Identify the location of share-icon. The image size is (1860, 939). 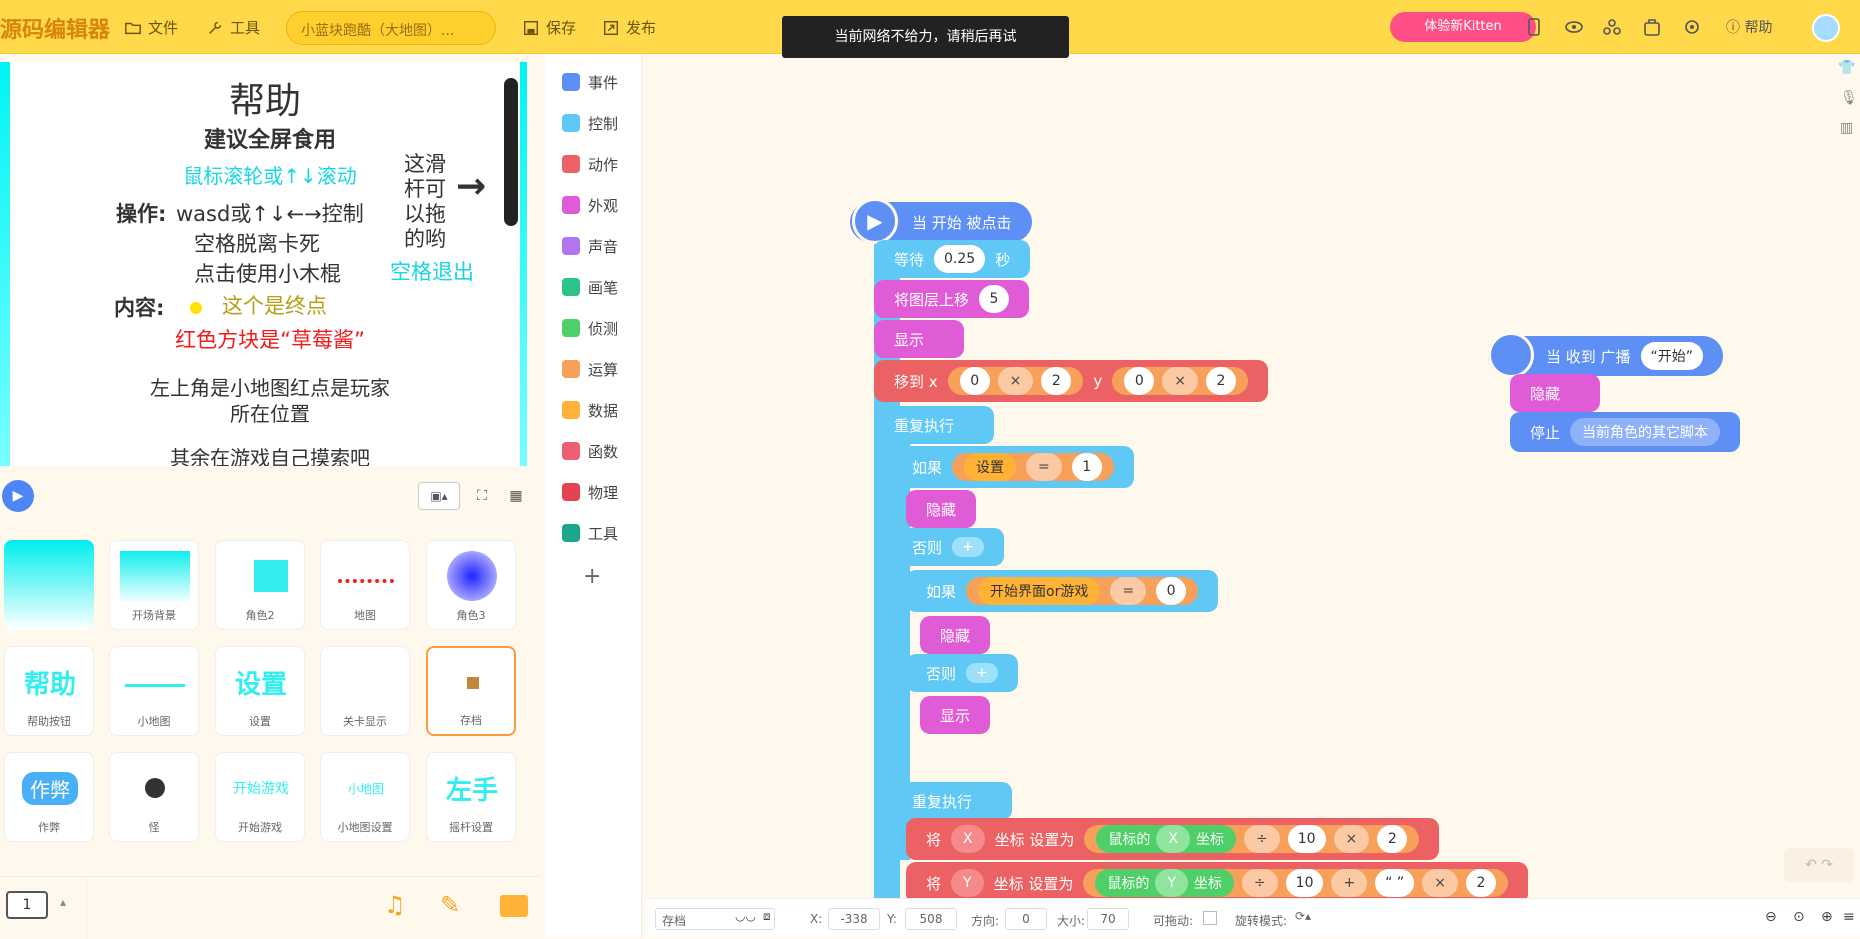
(1612, 27).